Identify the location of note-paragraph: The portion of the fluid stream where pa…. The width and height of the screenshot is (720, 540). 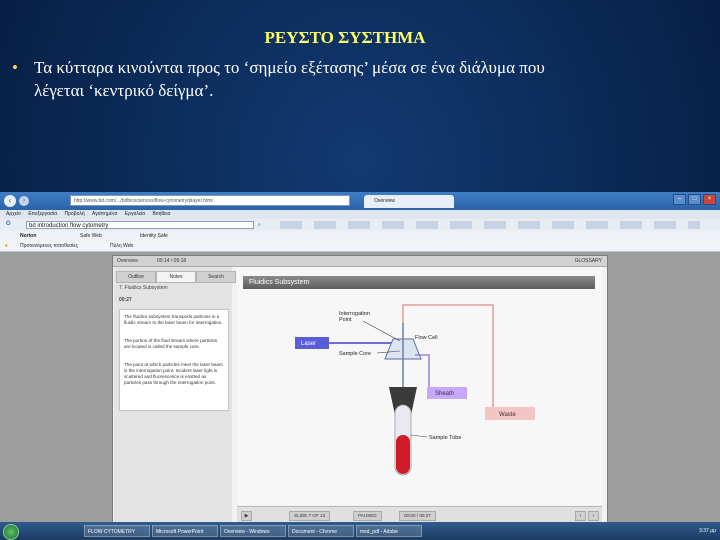
(171, 343).